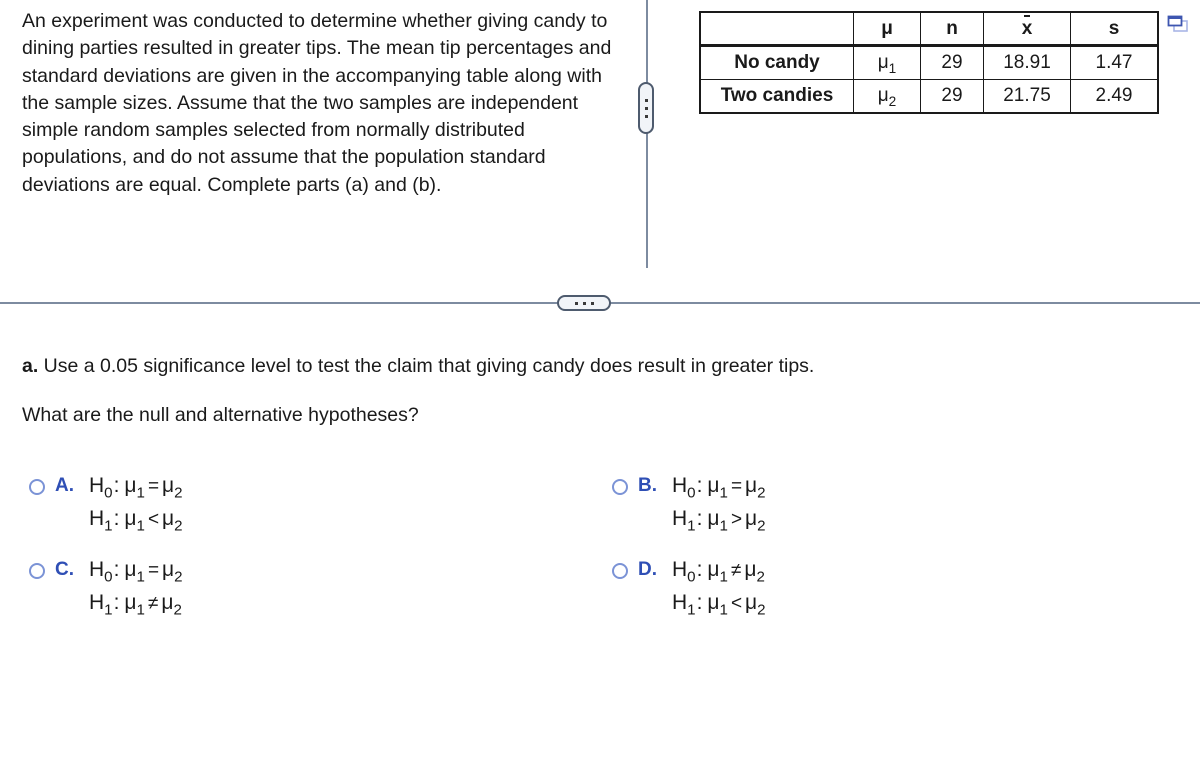 The image size is (1200, 757). What do you see at coordinates (892, 101) in the screenshot?
I see `mu-subscript: 2` at bounding box center [892, 101].